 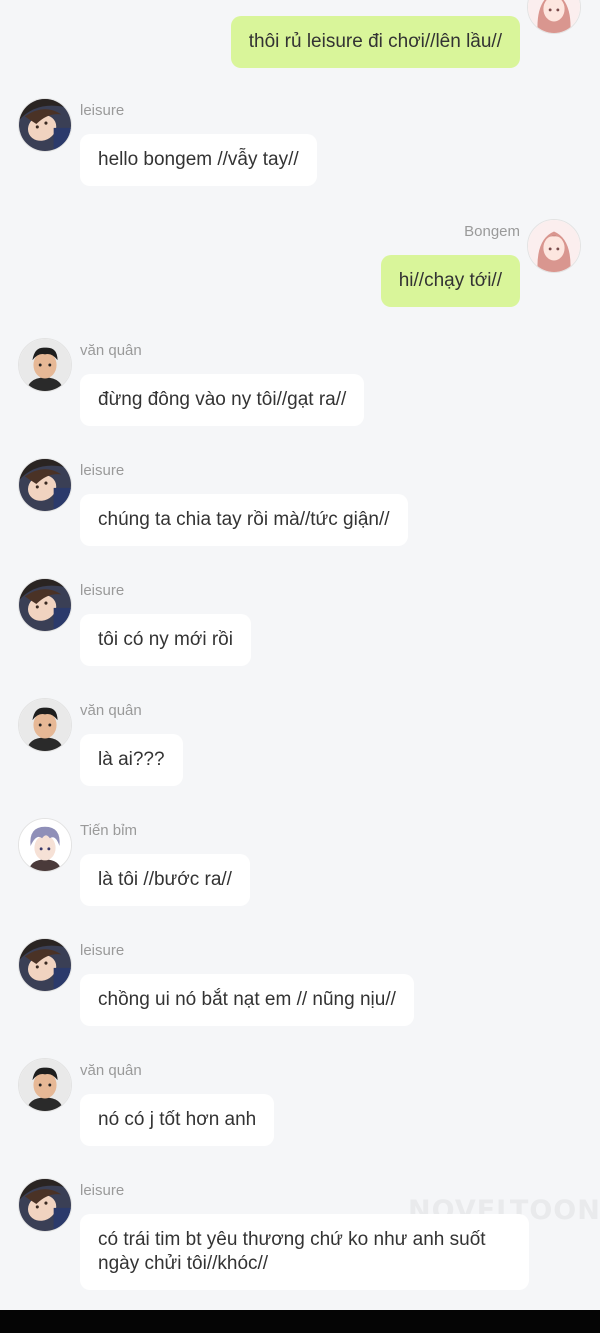 I want to click on sender-name: Tiến bỉm, so click(x=108, y=830).